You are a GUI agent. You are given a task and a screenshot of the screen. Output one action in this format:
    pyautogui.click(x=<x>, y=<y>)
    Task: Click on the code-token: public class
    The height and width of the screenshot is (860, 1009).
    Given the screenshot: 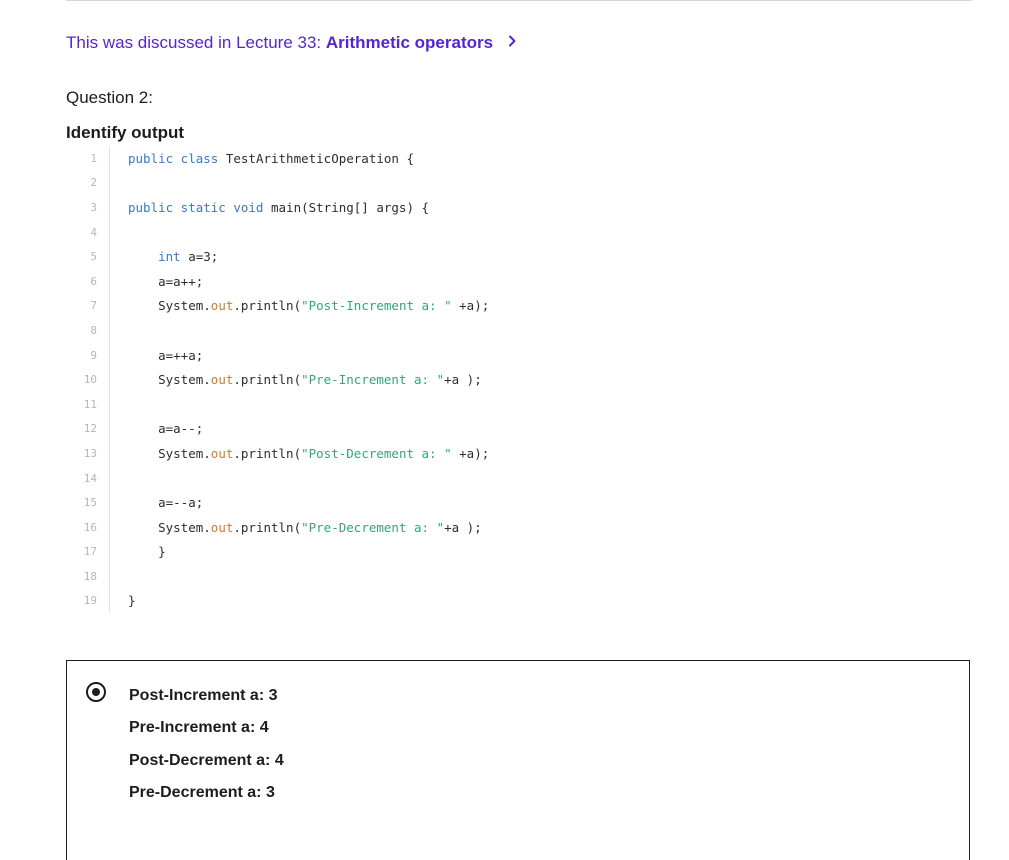 What is the action you would take?
    pyautogui.click(x=177, y=158)
    